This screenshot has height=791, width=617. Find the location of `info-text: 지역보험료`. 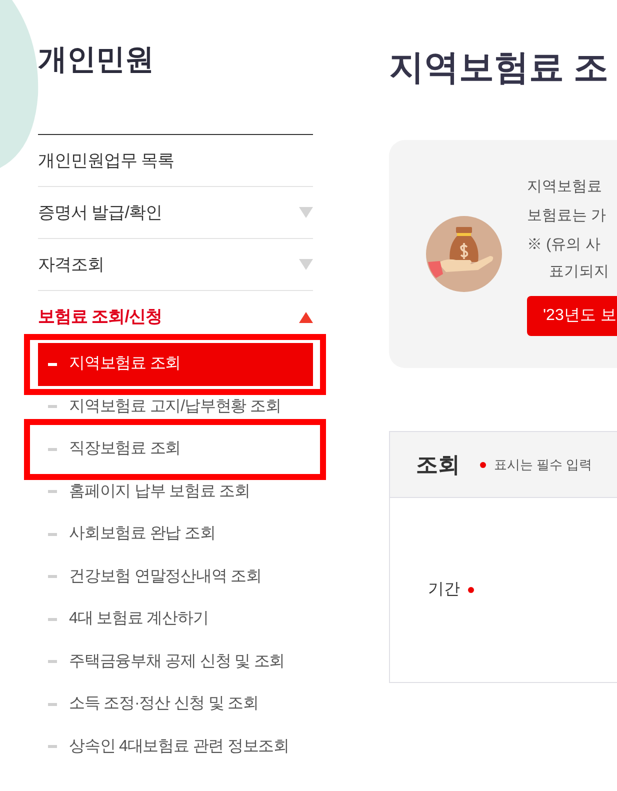

info-text: 지역보험료 is located at coordinates (564, 187).